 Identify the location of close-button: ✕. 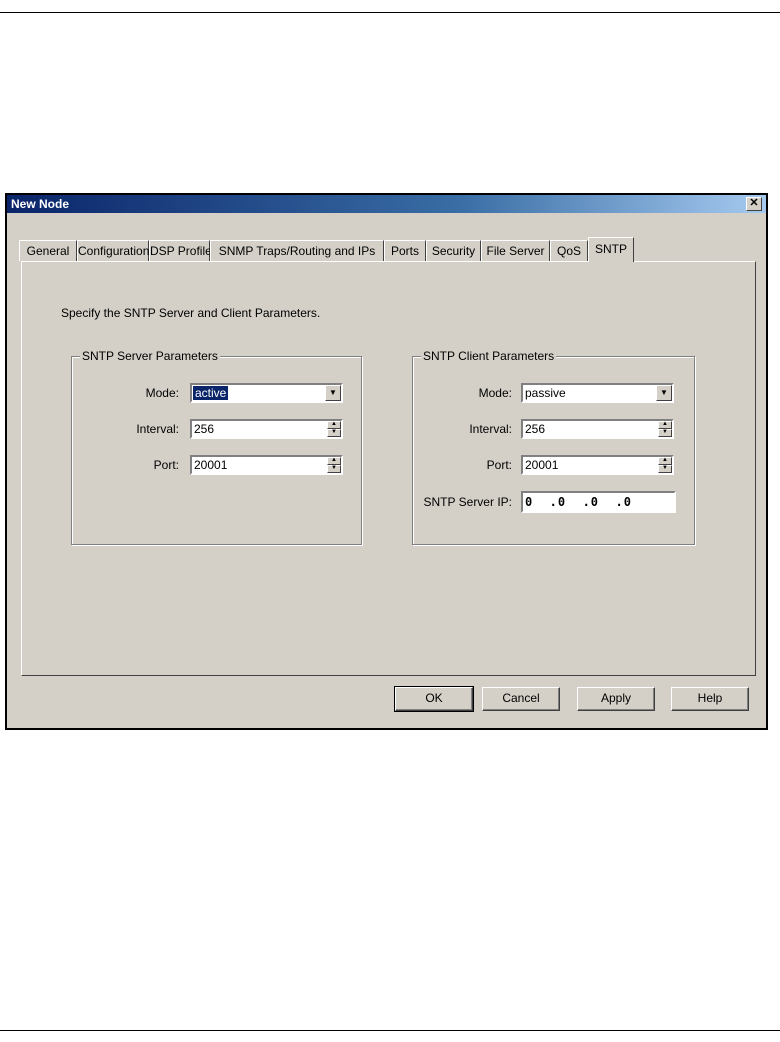
(754, 204).